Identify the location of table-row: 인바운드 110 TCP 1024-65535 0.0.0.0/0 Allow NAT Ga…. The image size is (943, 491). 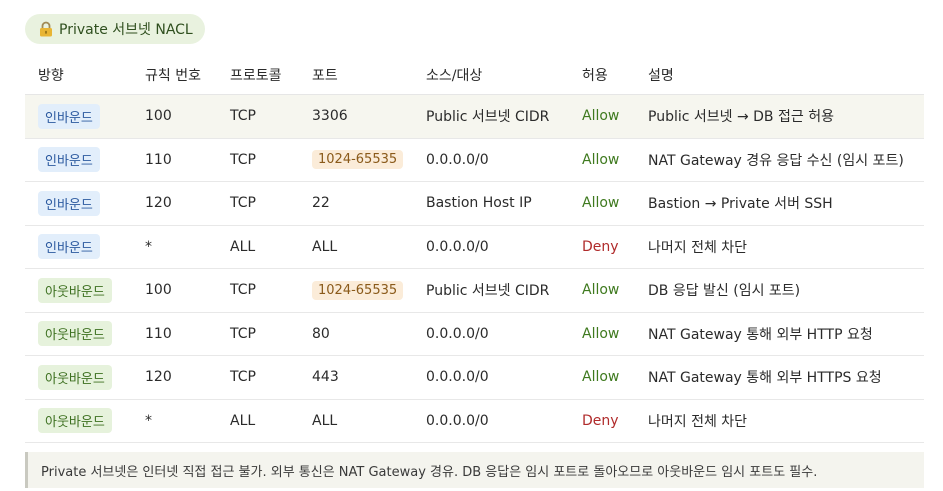
(474, 160).